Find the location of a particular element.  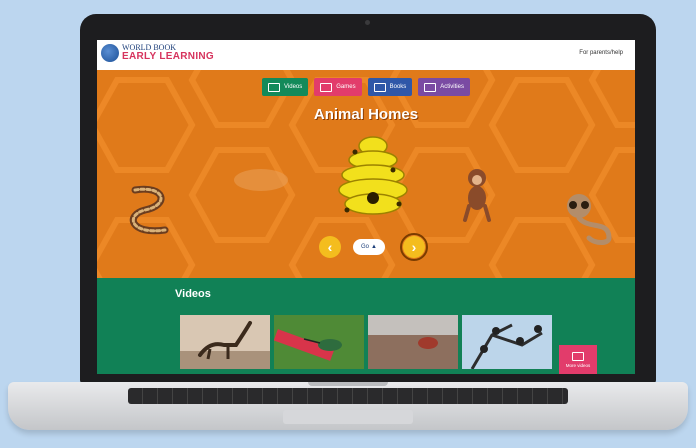

video-thumbnail-dinosaur is located at coordinates (225, 342).